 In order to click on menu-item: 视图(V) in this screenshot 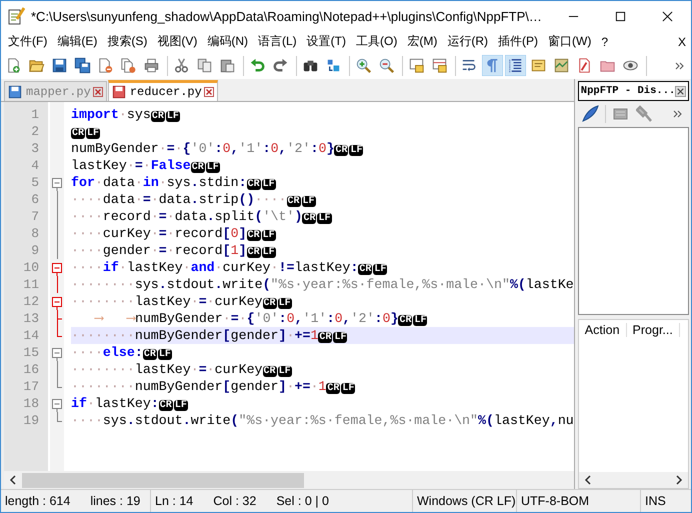, I will do `click(177, 41)`.